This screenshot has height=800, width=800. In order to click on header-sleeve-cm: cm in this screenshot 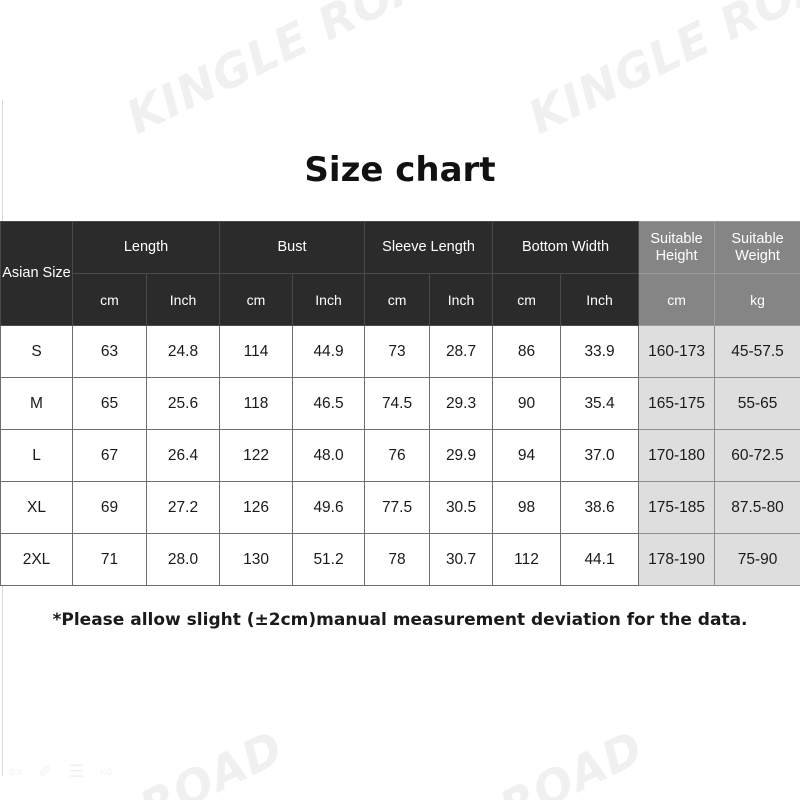, I will do `click(397, 299)`.